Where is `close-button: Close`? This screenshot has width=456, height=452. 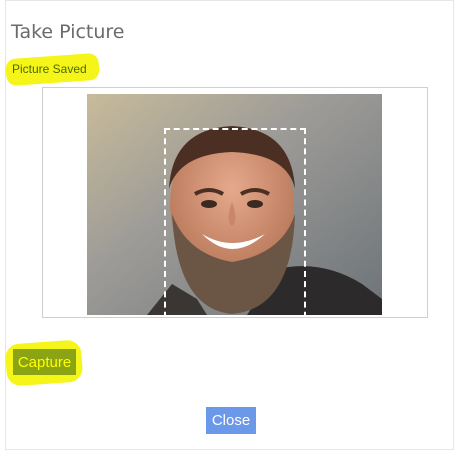 close-button: Close is located at coordinates (231, 420).